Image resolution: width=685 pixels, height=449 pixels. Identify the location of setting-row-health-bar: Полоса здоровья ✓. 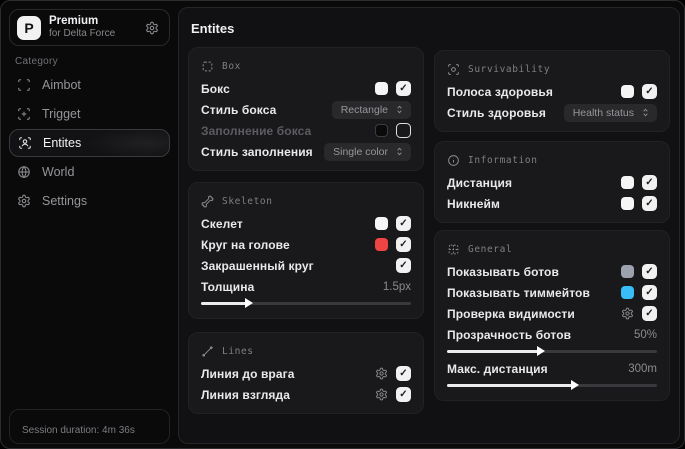
(552, 91).